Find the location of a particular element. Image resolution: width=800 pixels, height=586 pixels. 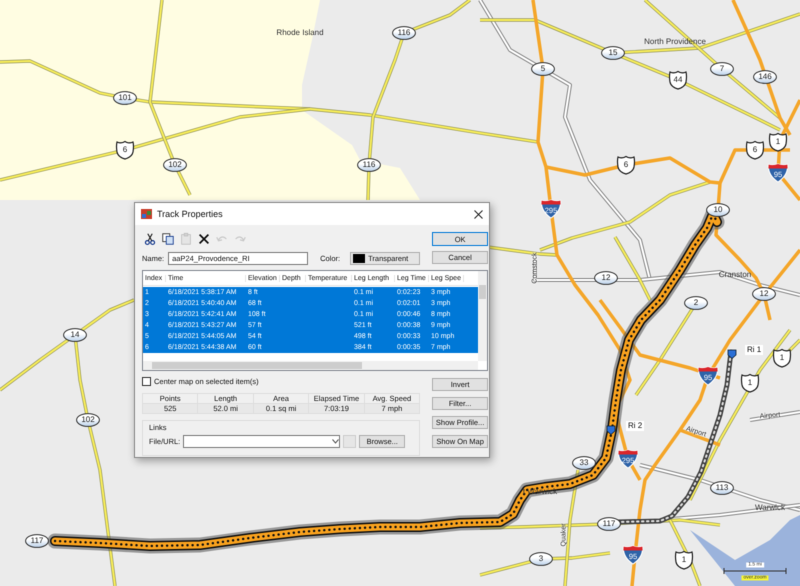

copy-button is located at coordinates (167, 239).